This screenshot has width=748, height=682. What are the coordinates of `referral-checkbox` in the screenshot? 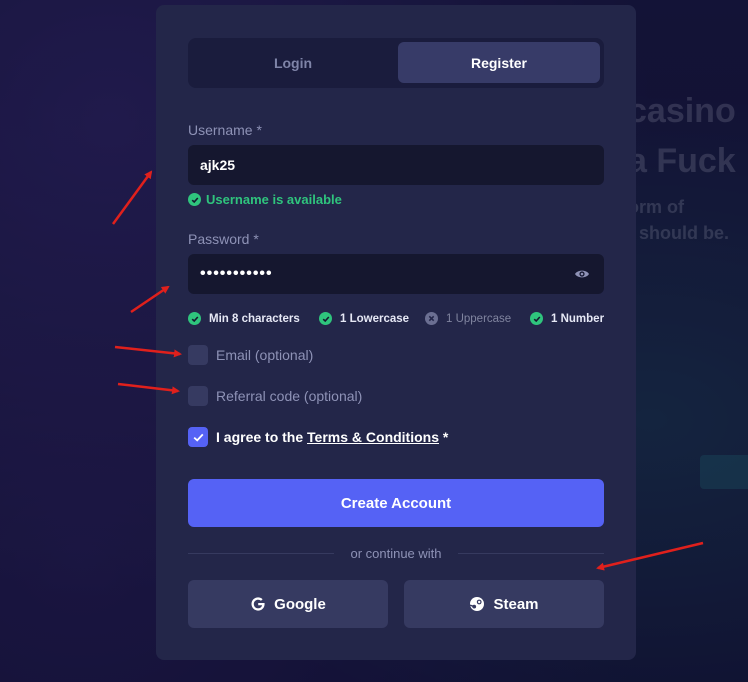 It's located at (198, 396).